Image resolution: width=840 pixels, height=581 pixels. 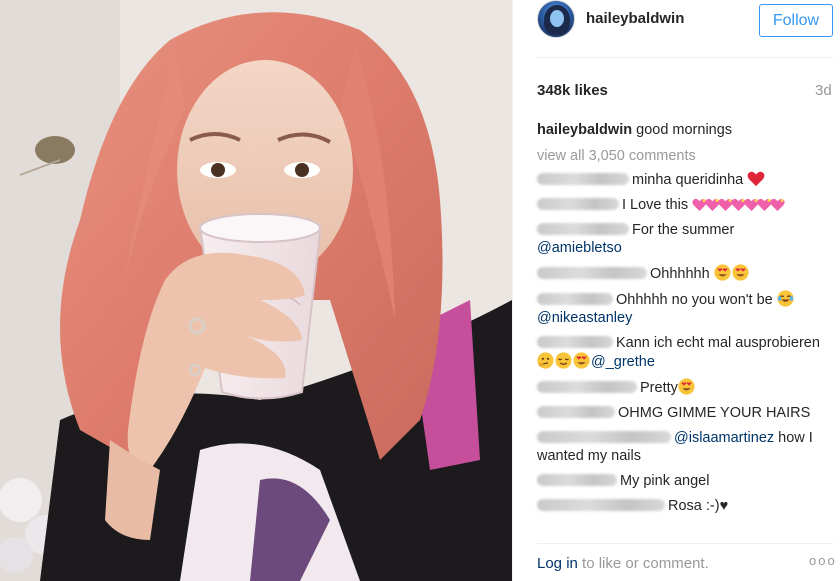 What do you see at coordinates (785, 298) in the screenshot?
I see `tears-of-joy-icon` at bounding box center [785, 298].